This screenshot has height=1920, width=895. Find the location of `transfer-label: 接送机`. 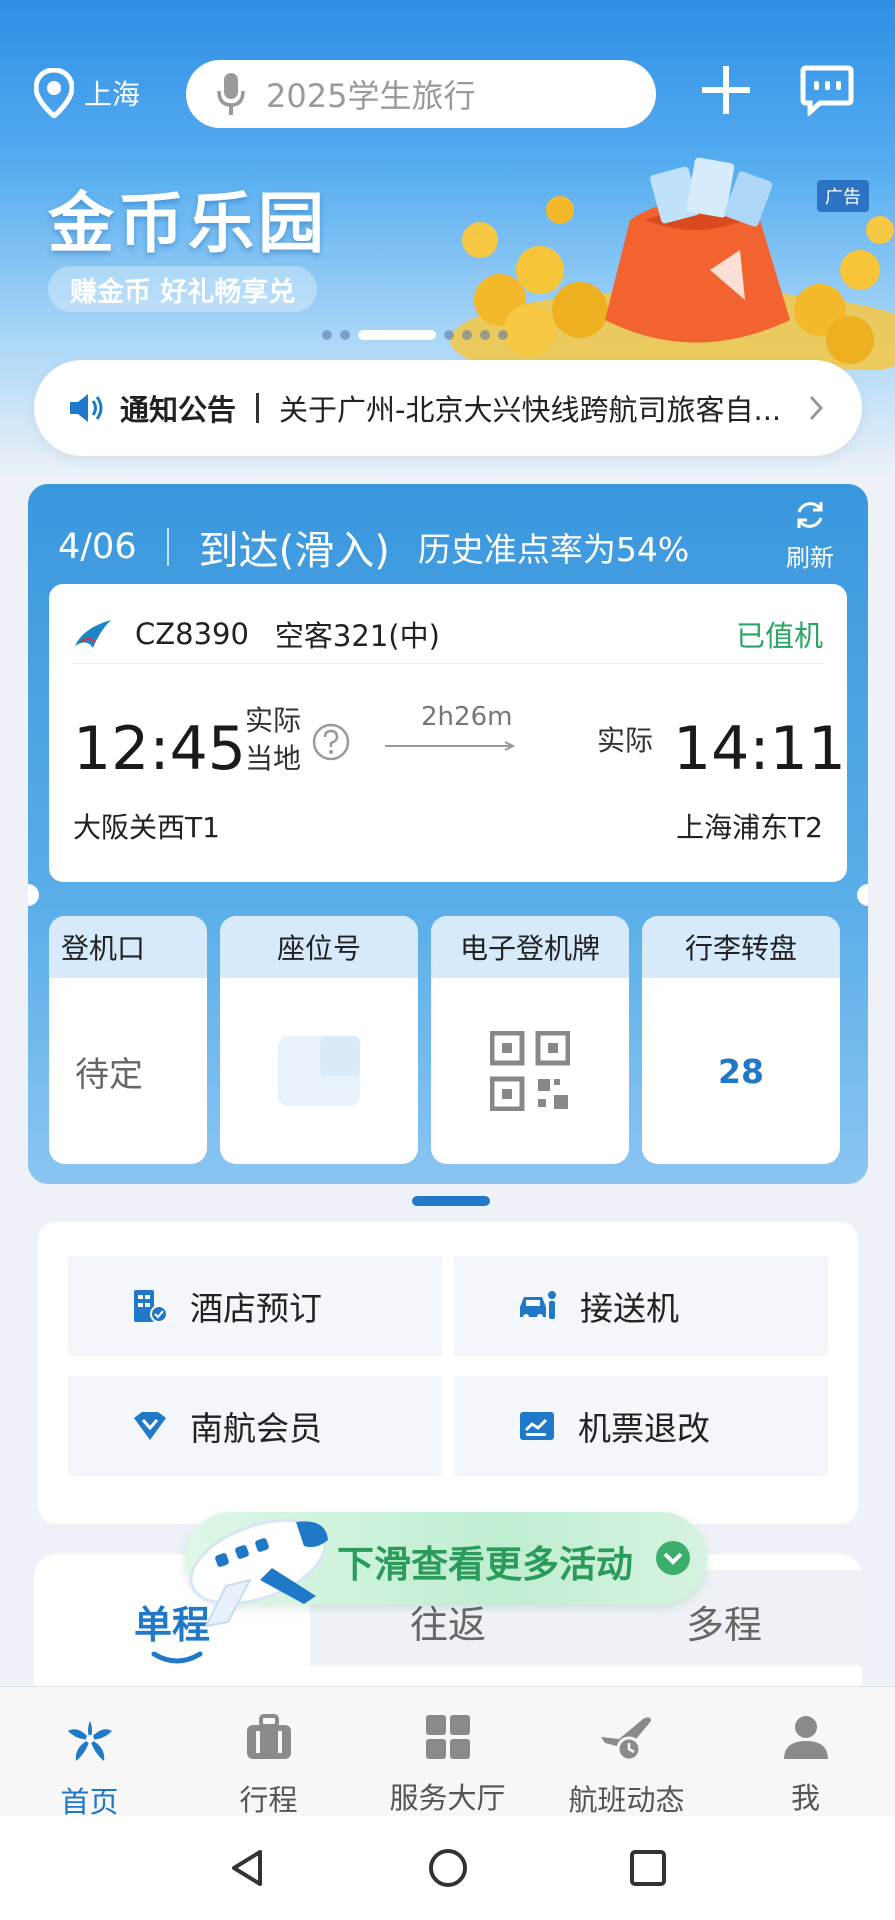

transfer-label: 接送机 is located at coordinates (629, 1308).